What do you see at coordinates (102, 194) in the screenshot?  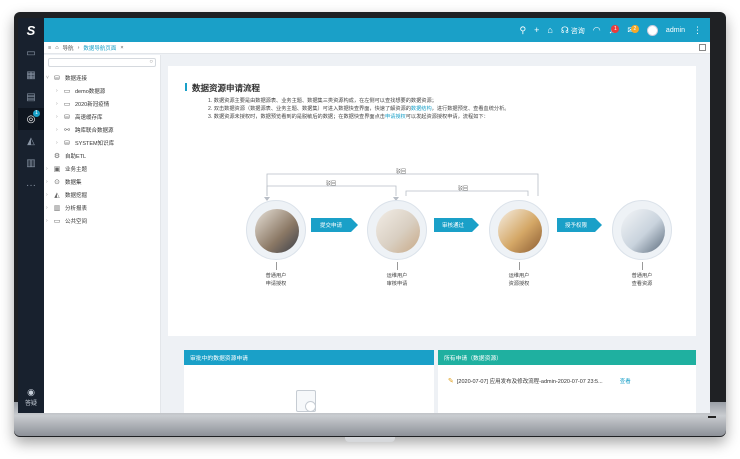 I see `tree-item: › ◭ 数据挖掘` at bounding box center [102, 194].